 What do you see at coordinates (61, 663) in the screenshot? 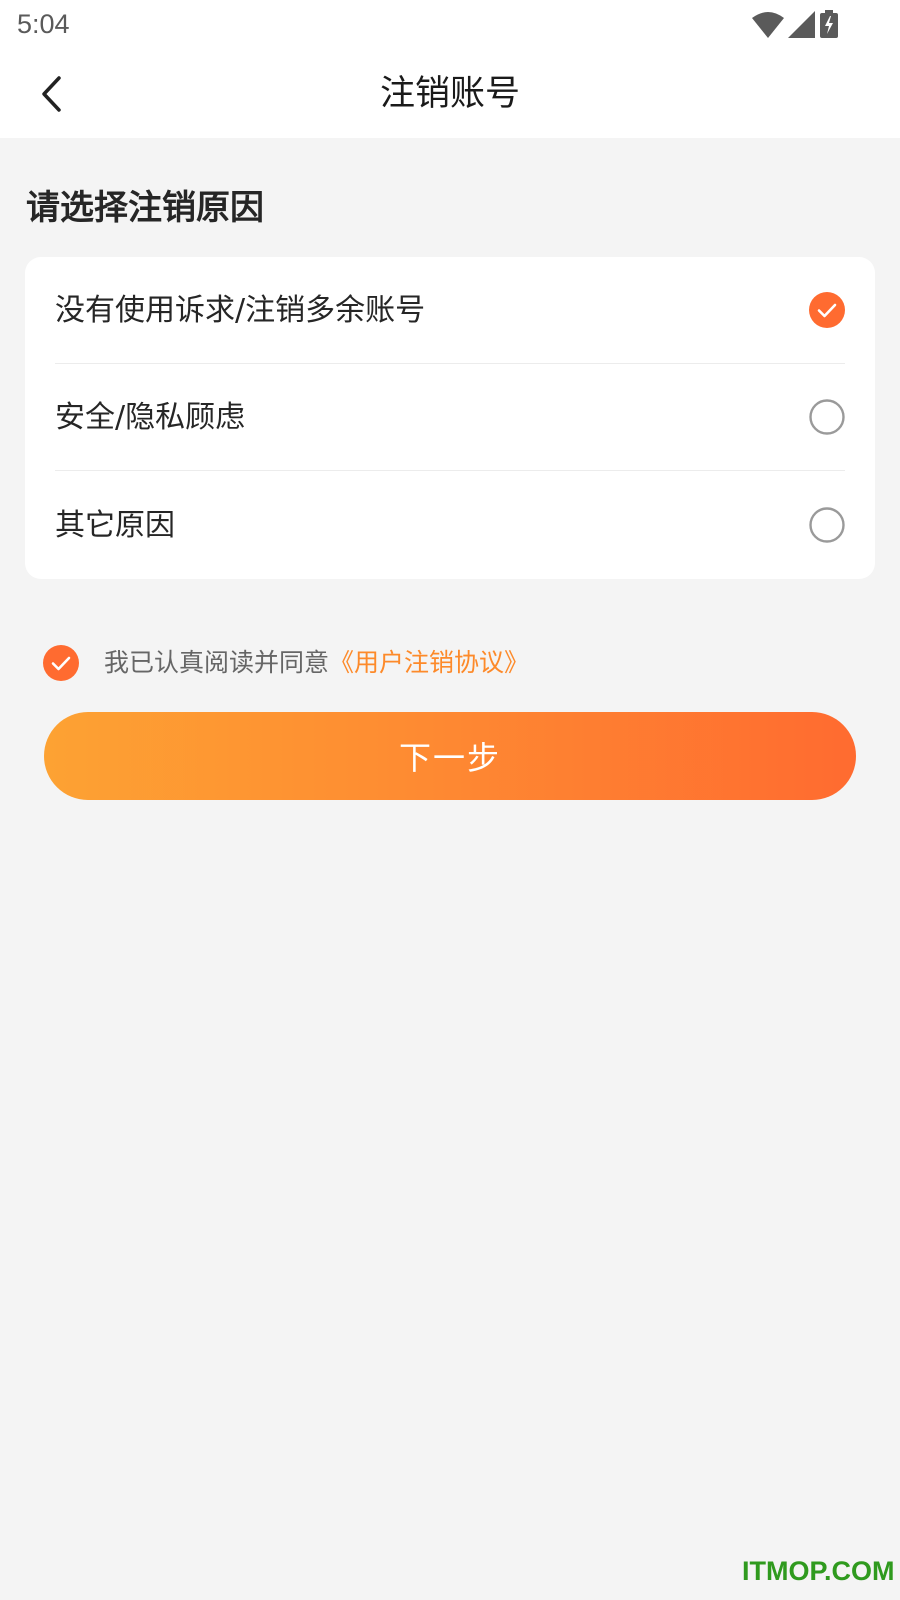
I see `agreement-checkbox-icon` at bounding box center [61, 663].